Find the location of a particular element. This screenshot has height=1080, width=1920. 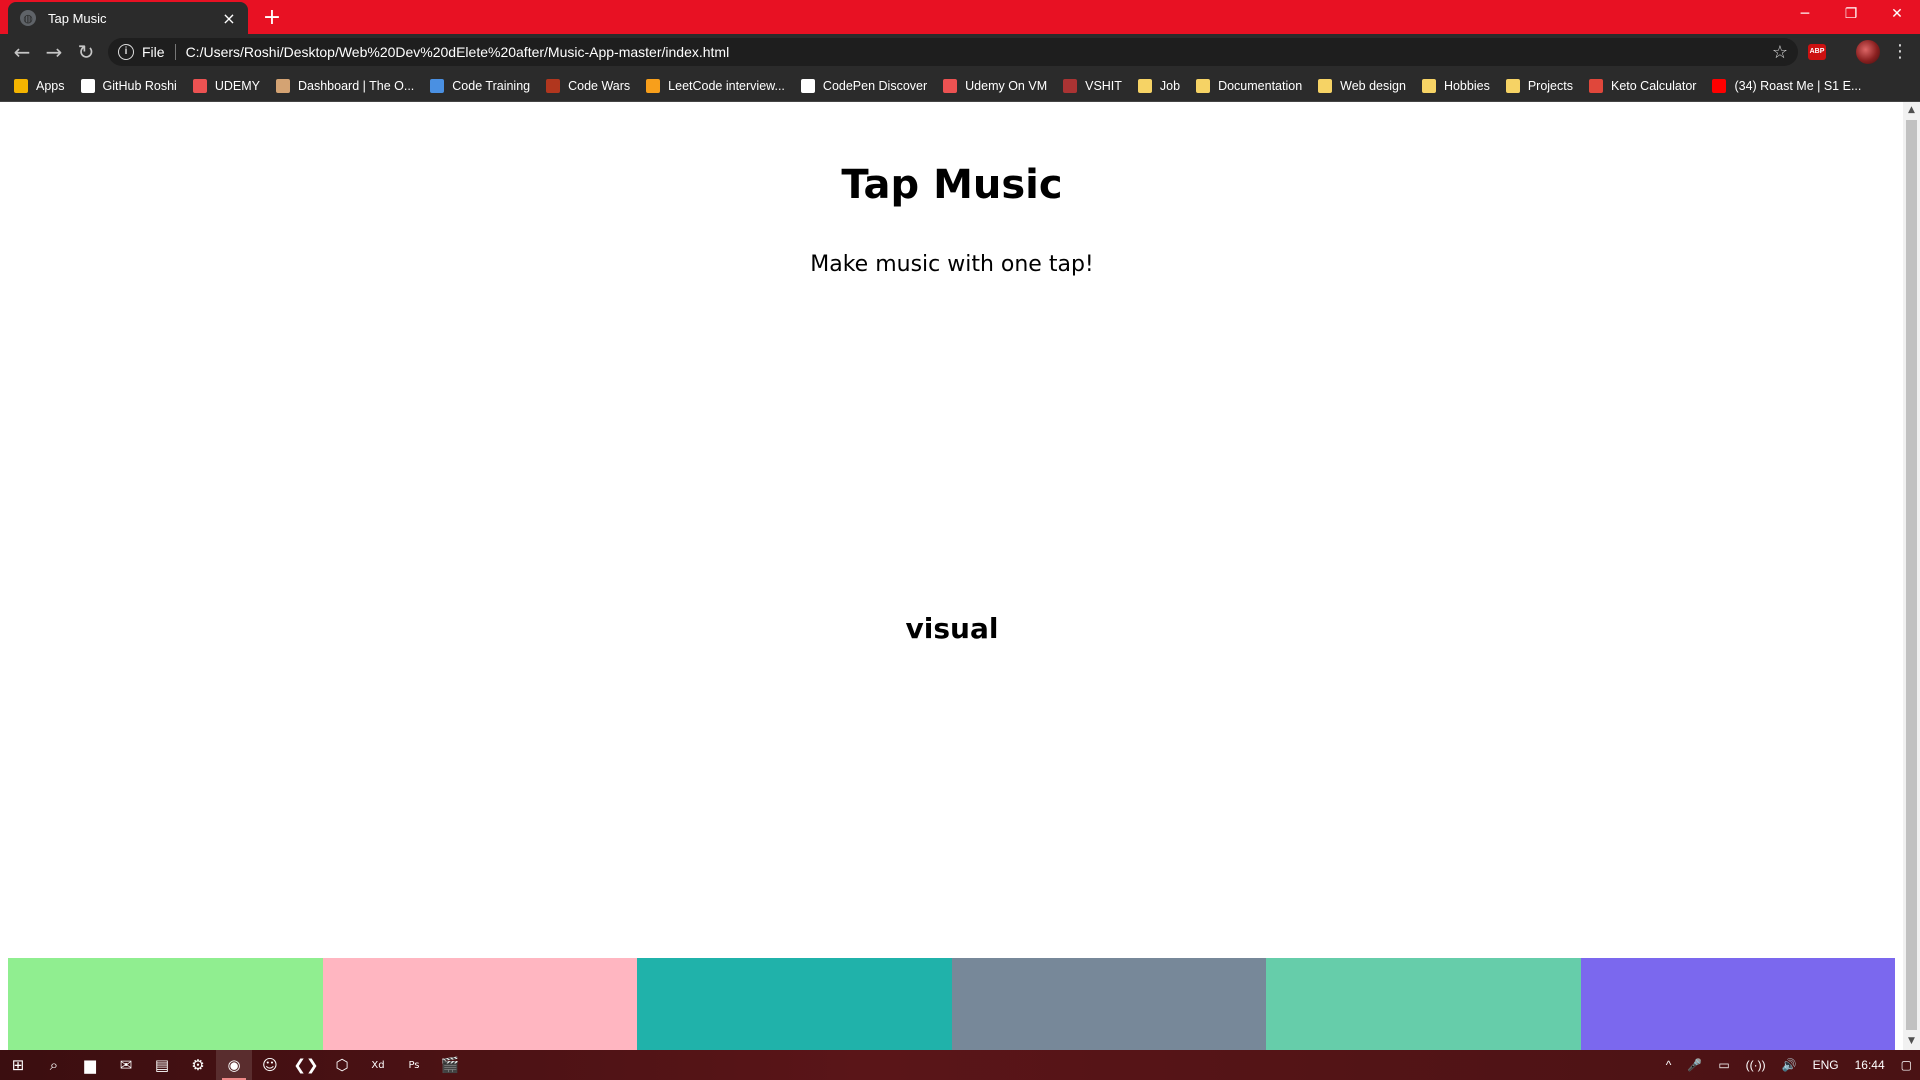

sound-pads is located at coordinates (951, 1004).